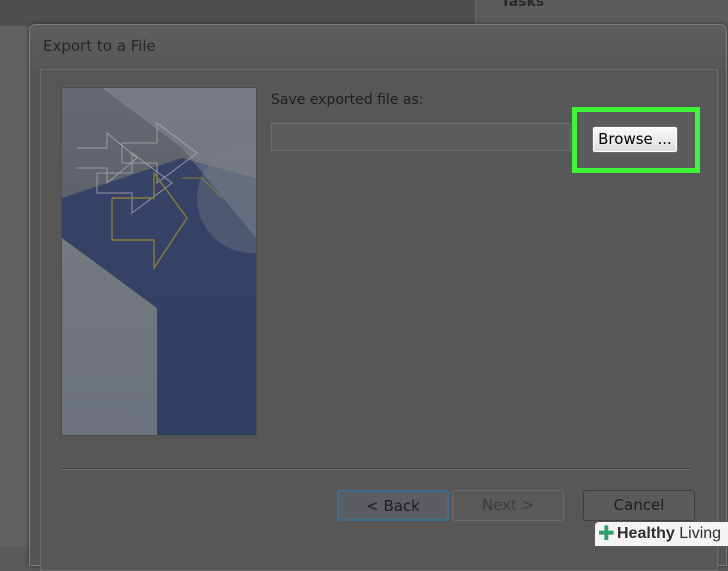  What do you see at coordinates (15, 273) in the screenshot?
I see `background-app-left` at bounding box center [15, 273].